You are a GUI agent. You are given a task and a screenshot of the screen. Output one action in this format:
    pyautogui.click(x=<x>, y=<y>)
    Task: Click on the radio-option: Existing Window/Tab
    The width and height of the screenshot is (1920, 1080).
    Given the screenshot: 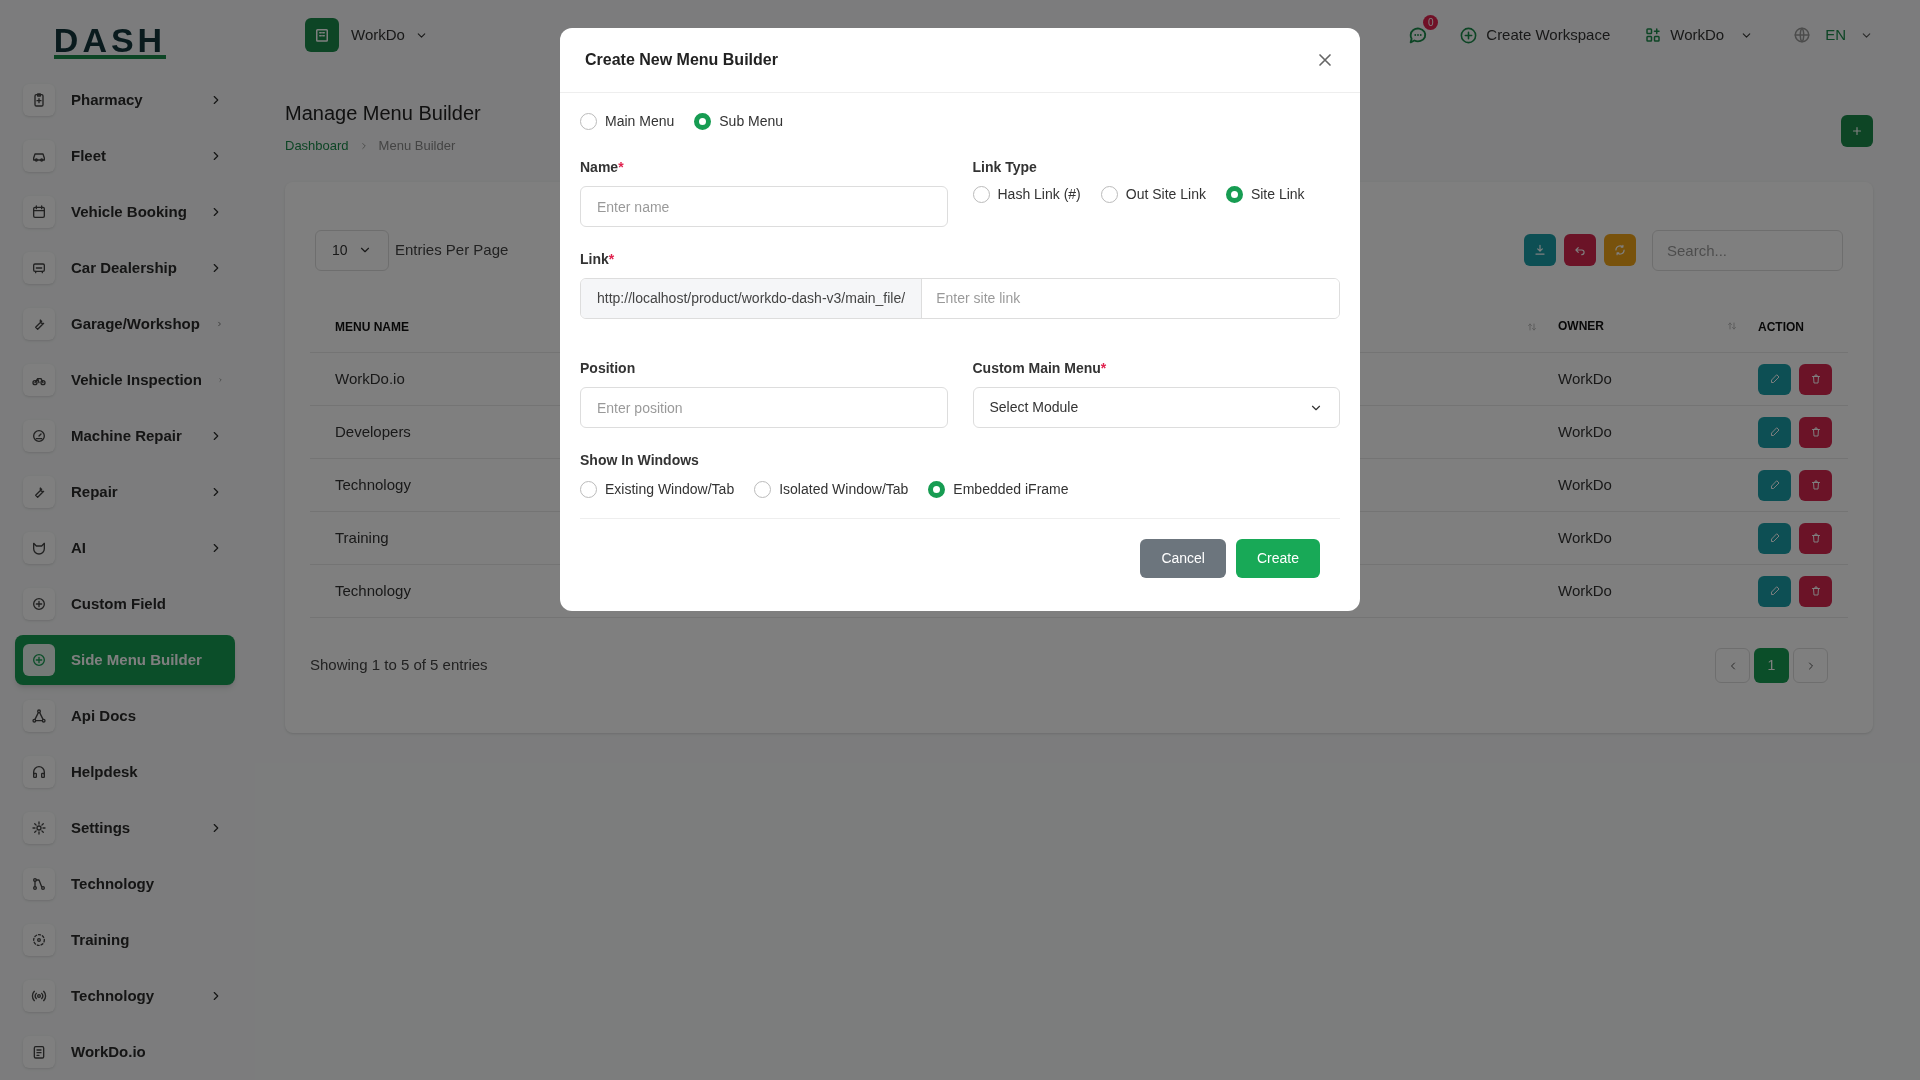 What is the action you would take?
    pyautogui.click(x=657, y=489)
    